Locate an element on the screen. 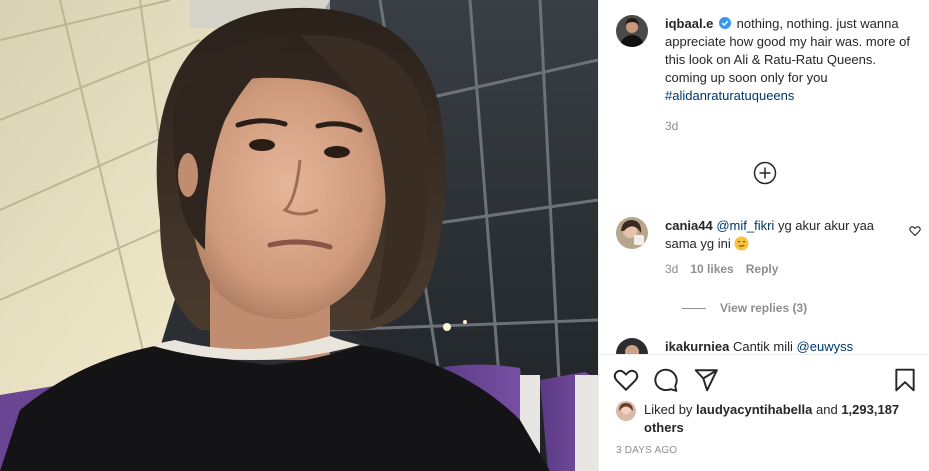  plus-circle-icon is located at coordinates (765, 173).